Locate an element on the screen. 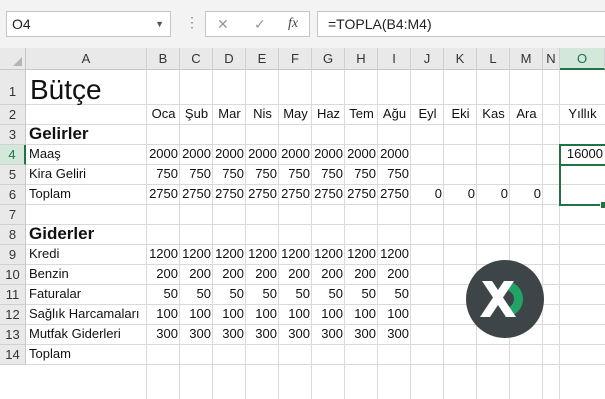 The height and width of the screenshot is (399, 605). formula-bar: O4 ▼ ⋮ ✕ ✓ fx =TOPLA(B4:M4) is located at coordinates (302, 24).